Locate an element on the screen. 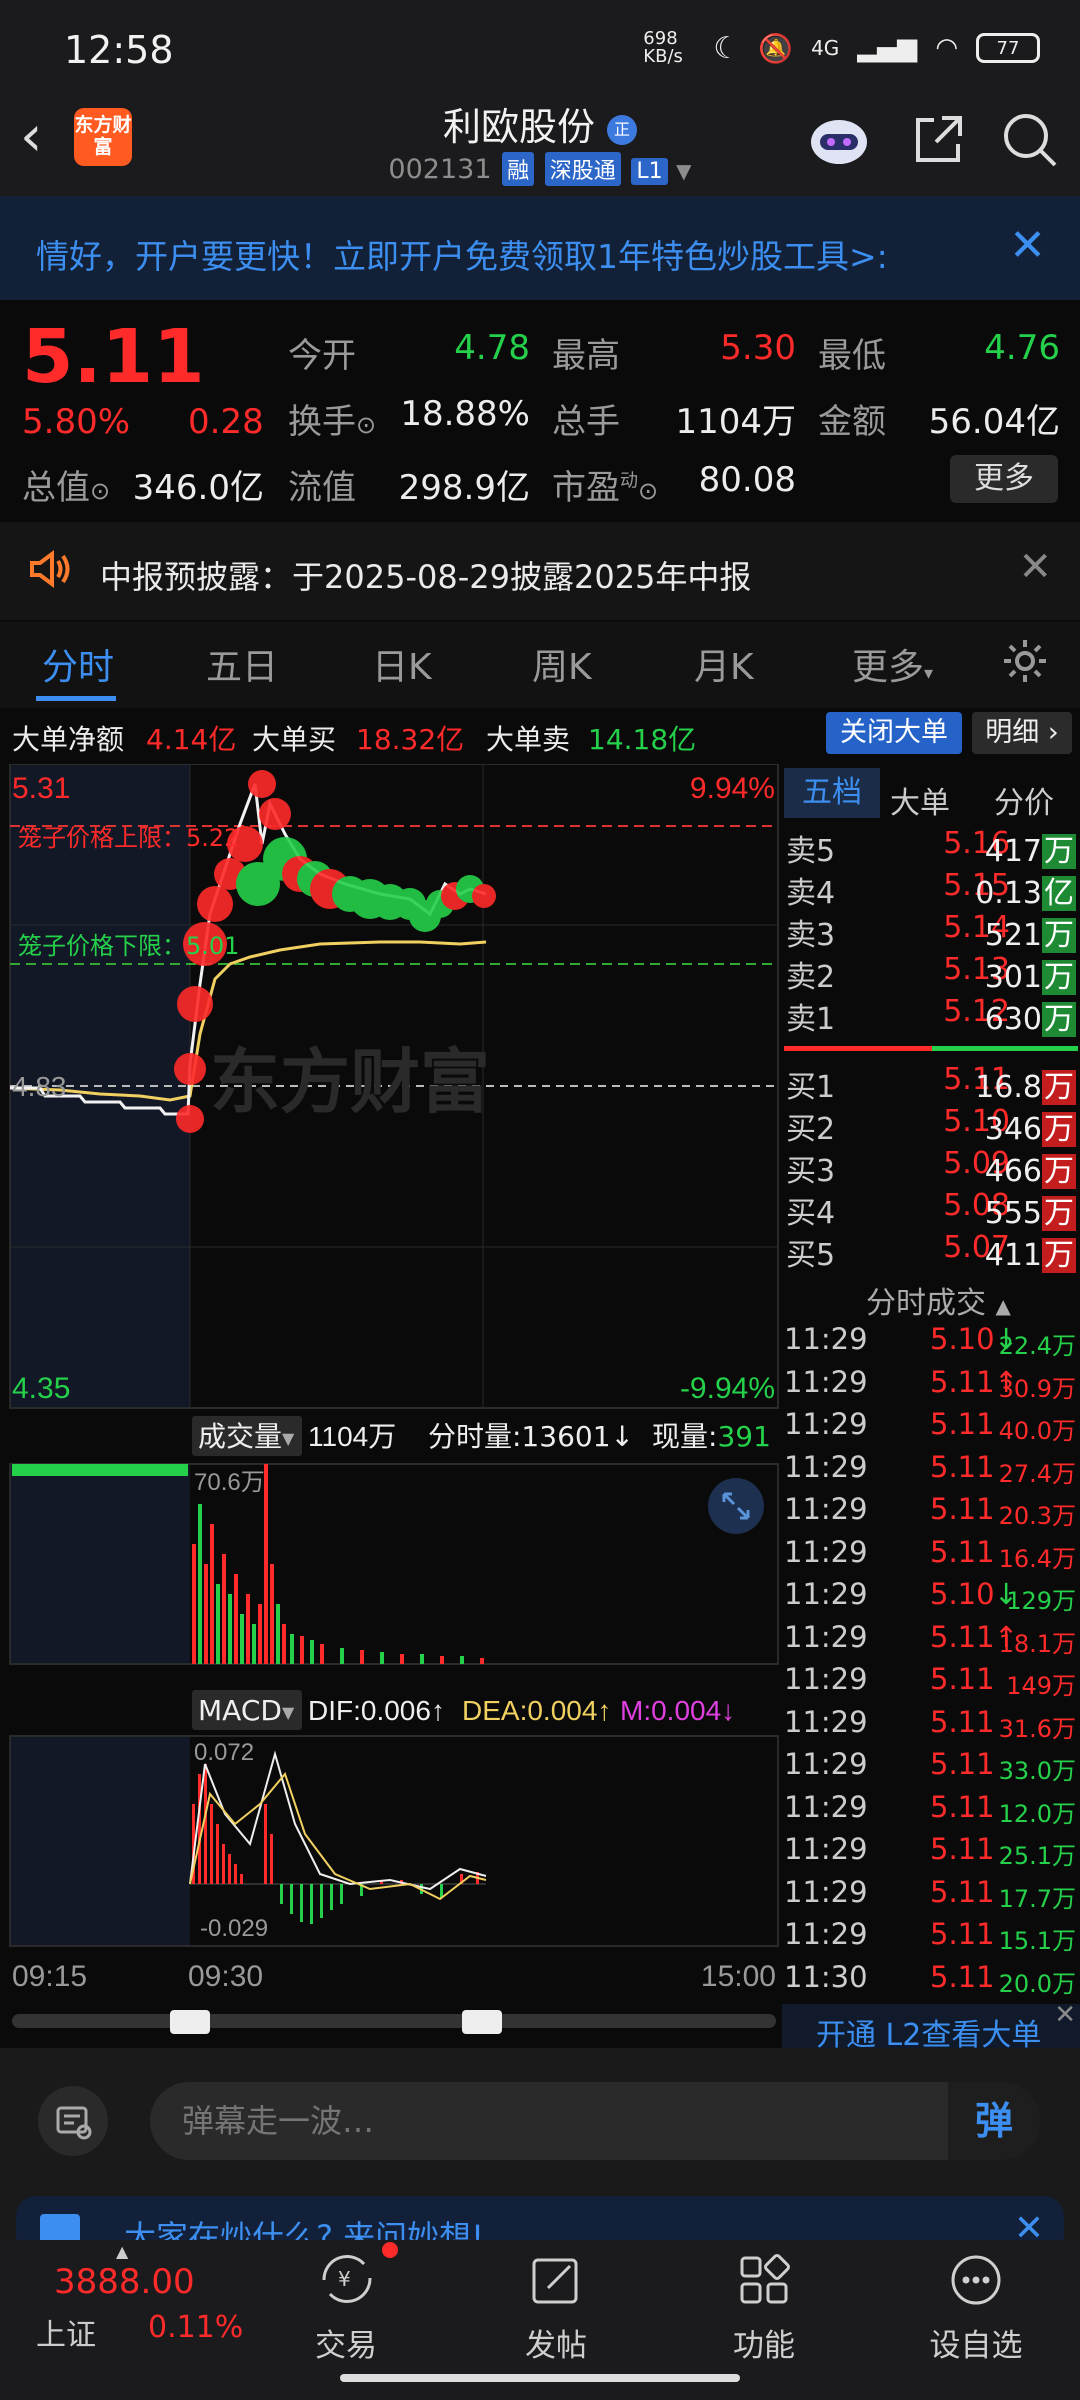  ask-row: 卖4 5.15 0.13亿 is located at coordinates (931, 889).